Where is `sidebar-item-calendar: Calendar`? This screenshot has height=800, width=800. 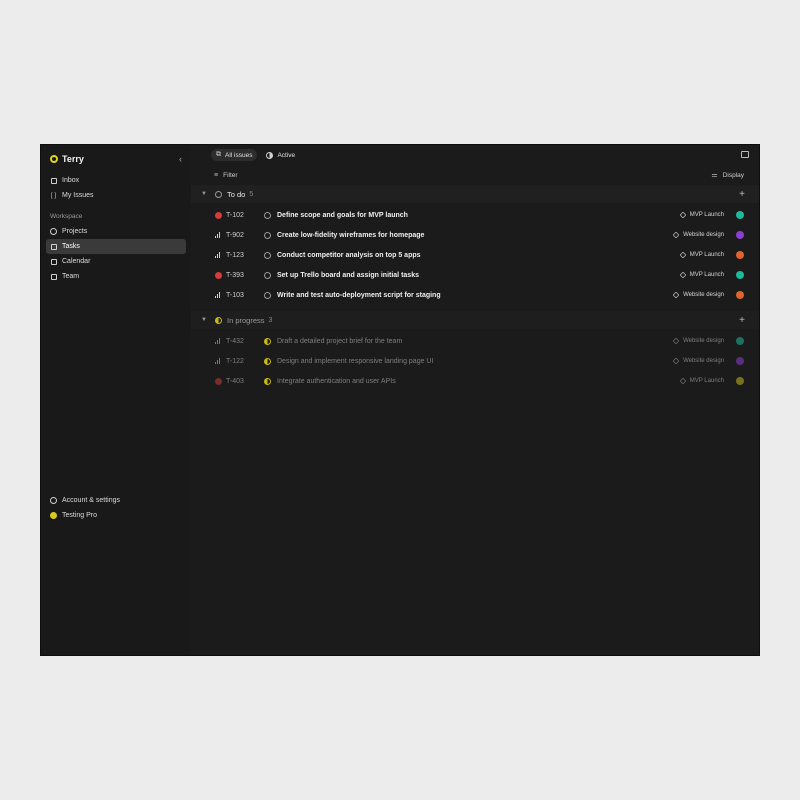
sidebar-item-calendar: Calendar is located at coordinates (116, 261).